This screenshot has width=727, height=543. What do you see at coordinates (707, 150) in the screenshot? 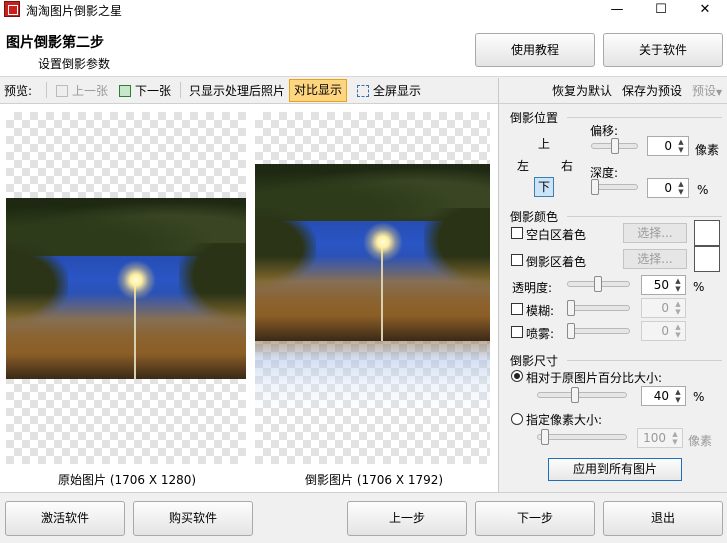
I see `offset-unit: 像素` at bounding box center [707, 150].